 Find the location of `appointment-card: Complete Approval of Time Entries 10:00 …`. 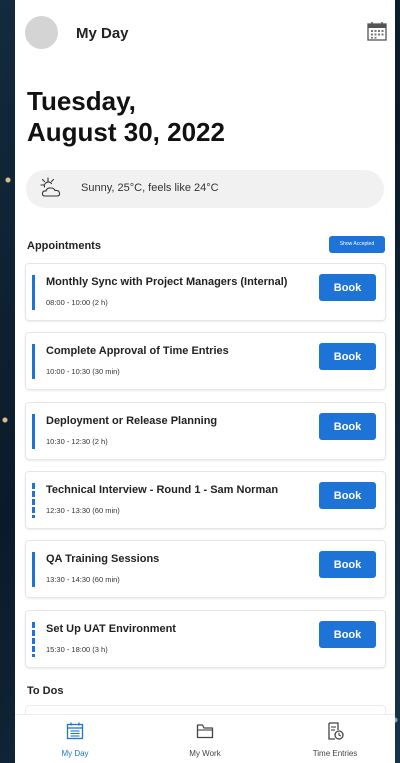

appointment-card: Complete Approval of Time Entries 10:00 … is located at coordinates (205, 361).